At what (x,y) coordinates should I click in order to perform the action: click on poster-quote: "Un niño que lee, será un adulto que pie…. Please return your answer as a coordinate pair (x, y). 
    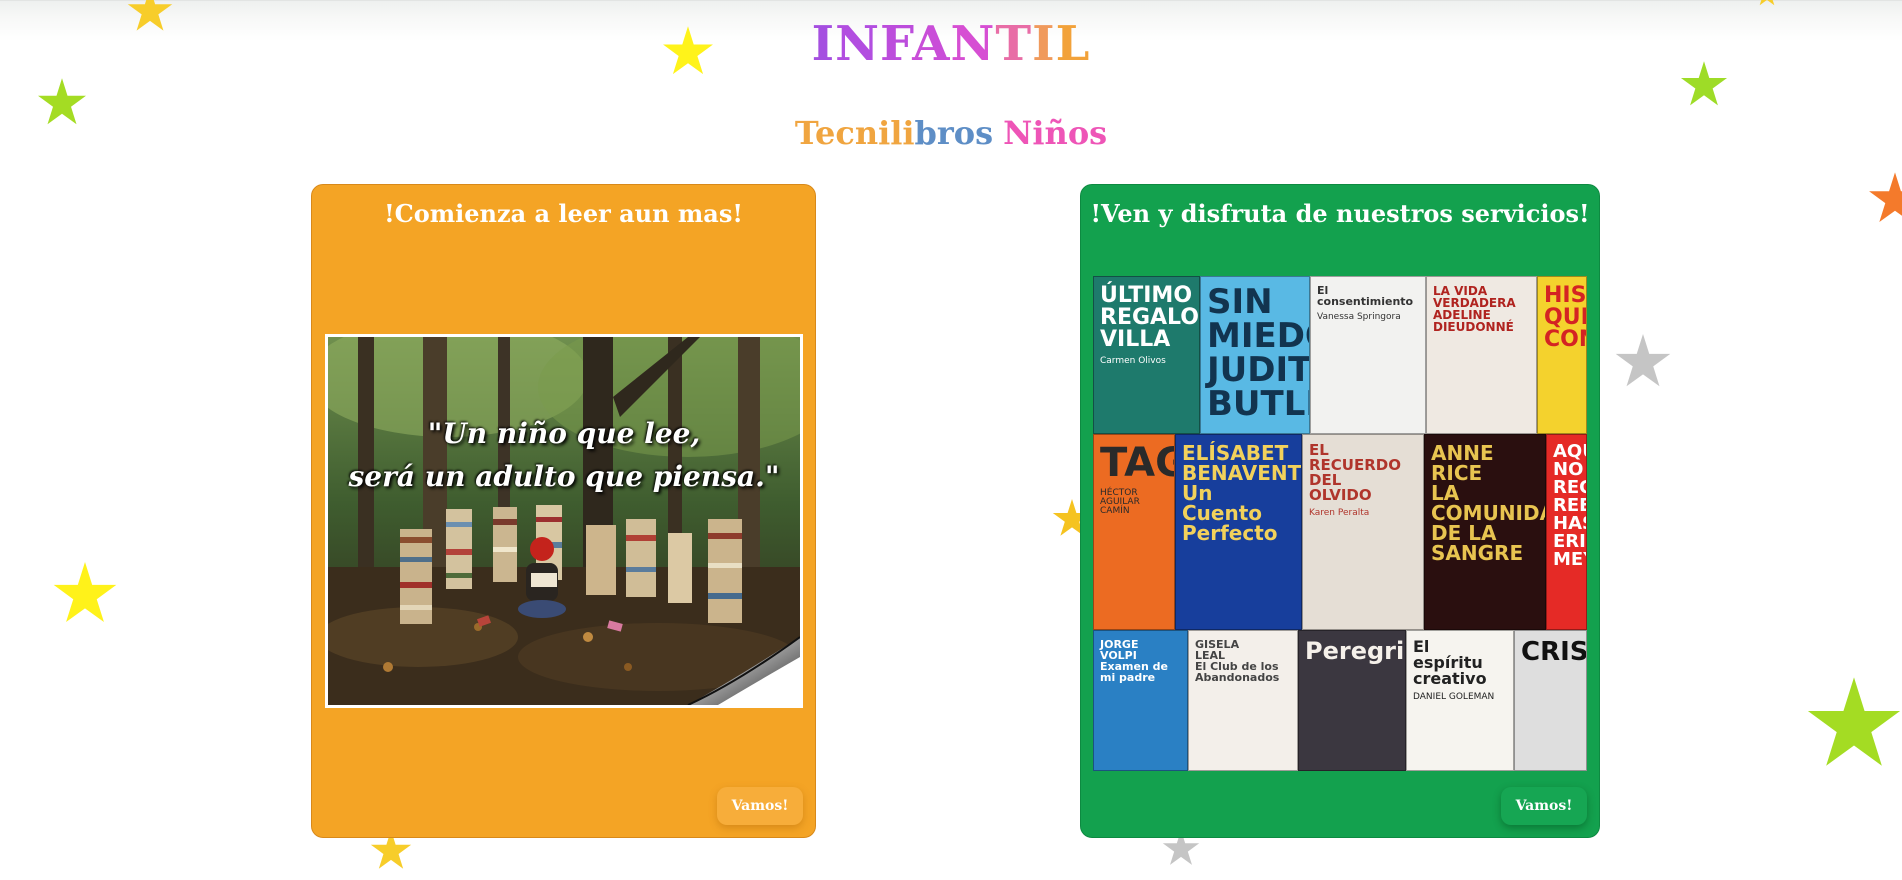
    Looking at the image, I should click on (564, 455).